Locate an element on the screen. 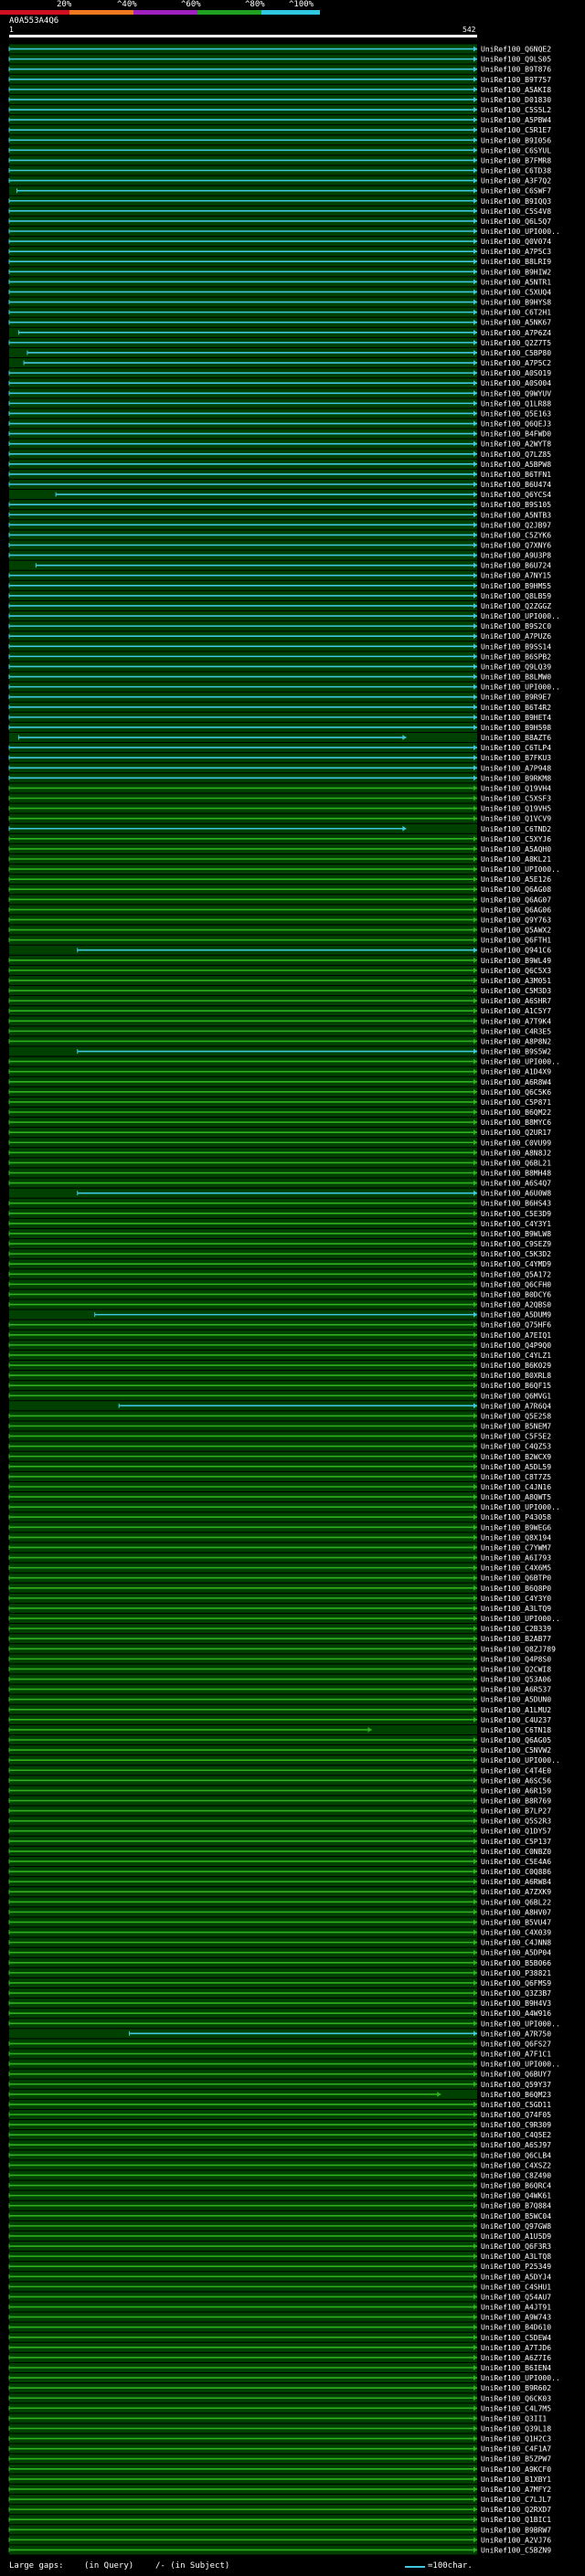  hit-label: UniRef100_B0XRL8 is located at coordinates (516, 1376).